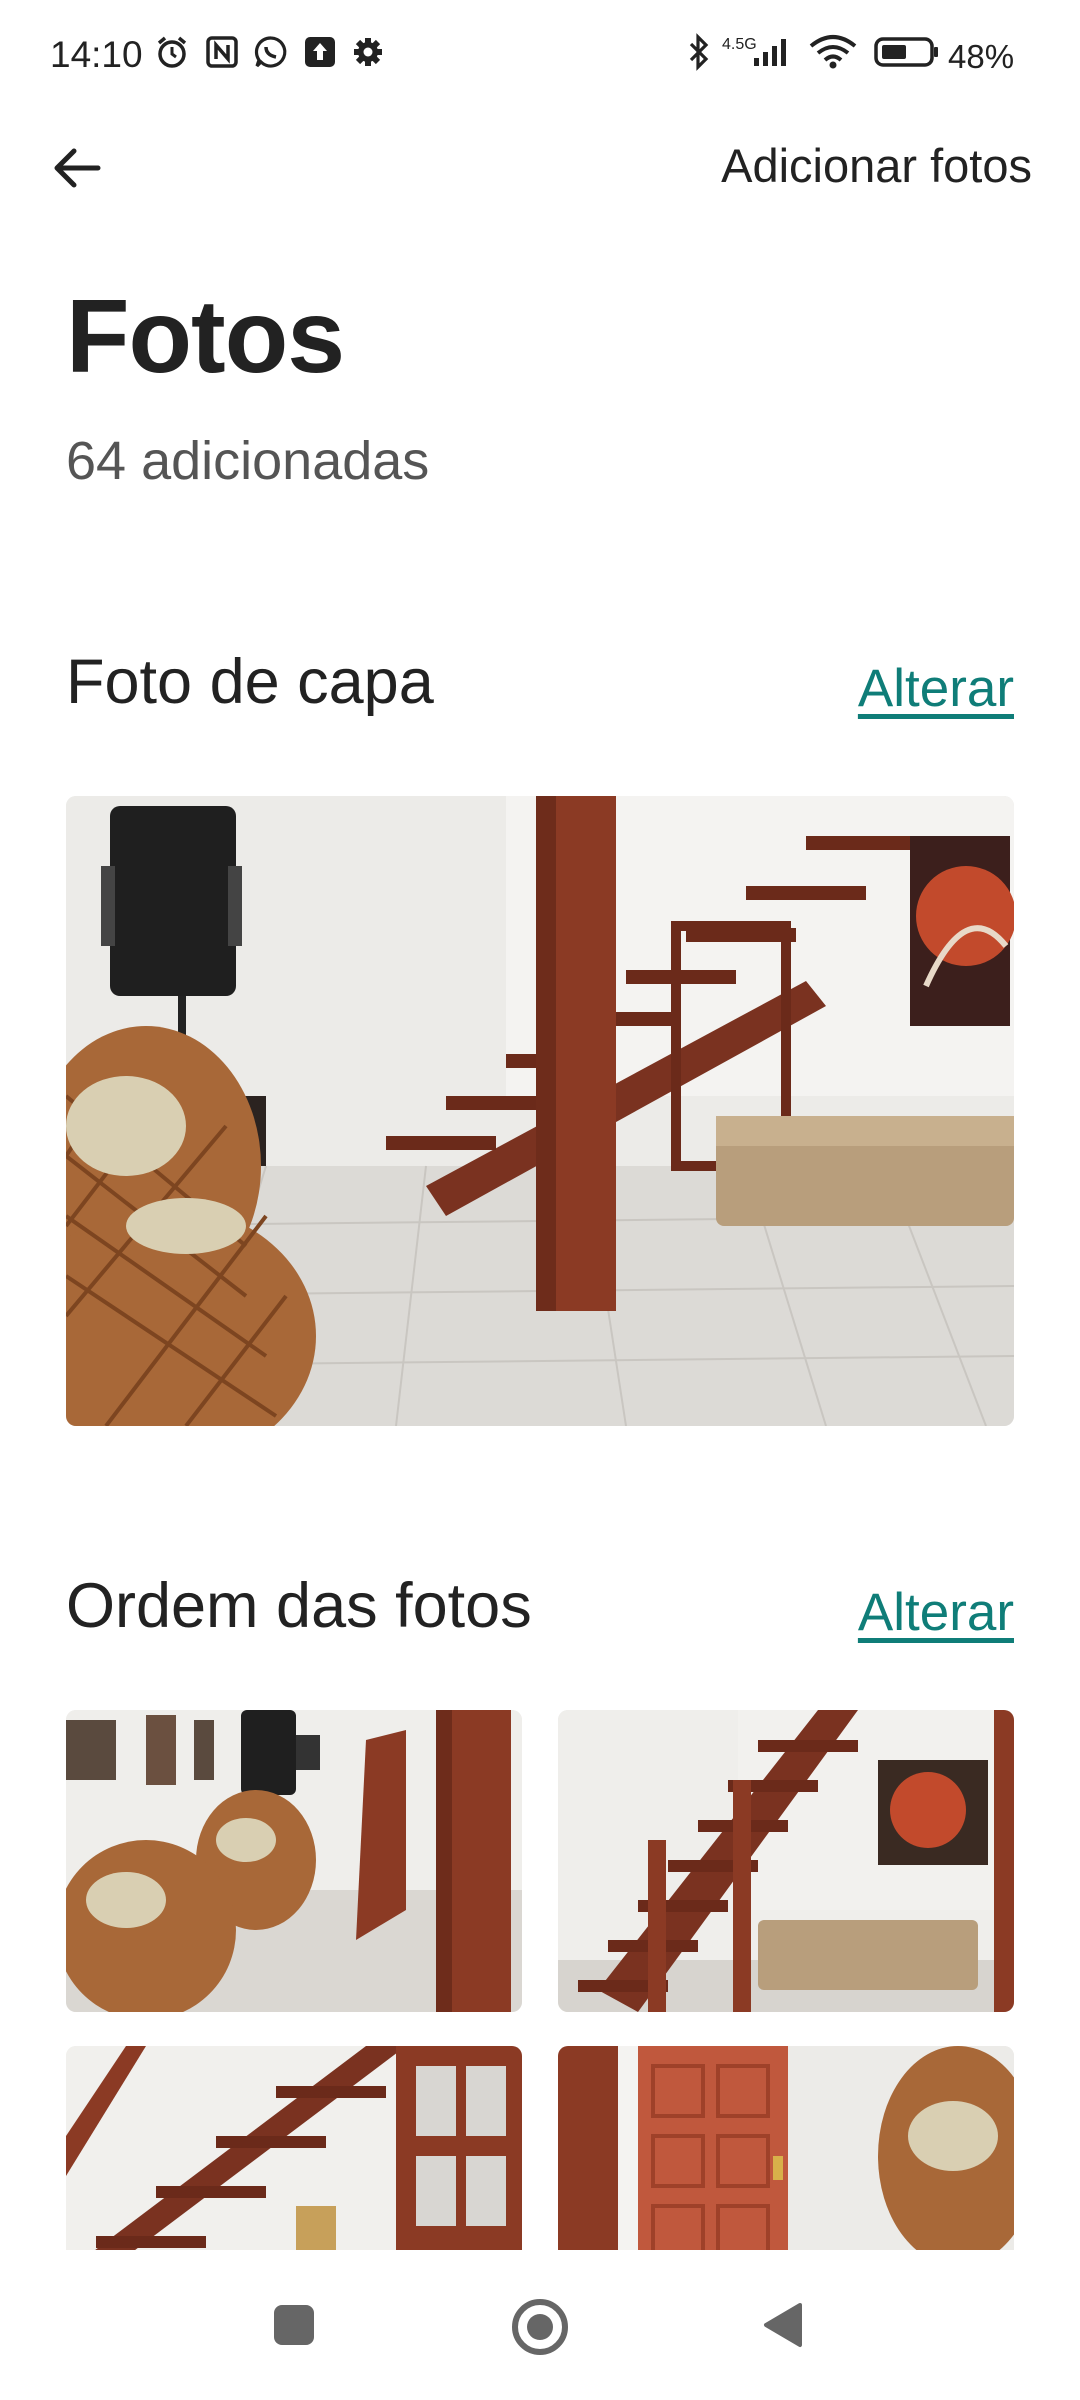 The image size is (1080, 2400). Describe the element at coordinates (248, 461) in the screenshot. I see `photo-count: 64 adicionadas` at that location.